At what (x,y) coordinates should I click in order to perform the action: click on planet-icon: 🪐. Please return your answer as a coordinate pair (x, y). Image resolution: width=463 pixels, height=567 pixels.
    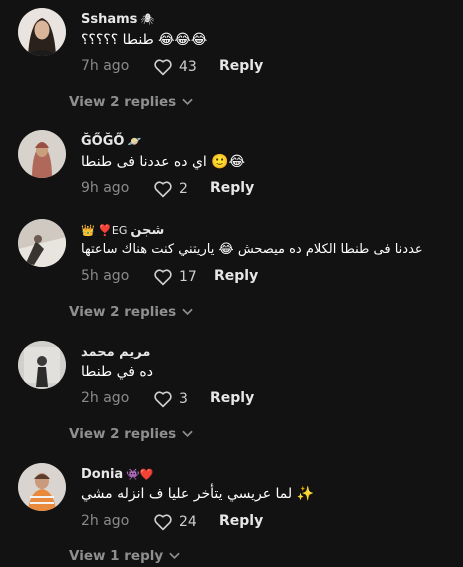
    Looking at the image, I should click on (134, 141).